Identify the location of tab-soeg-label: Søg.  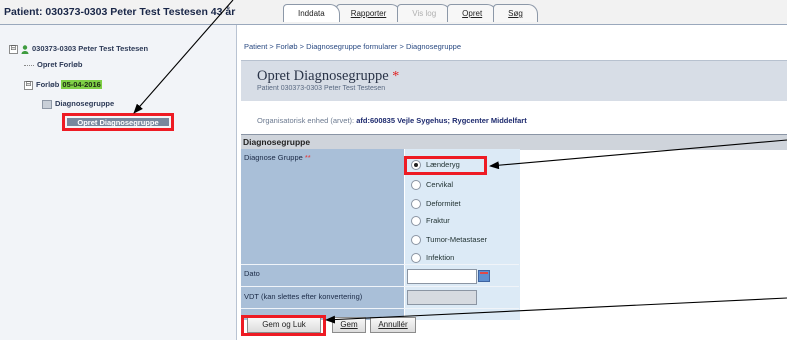
(515, 13).